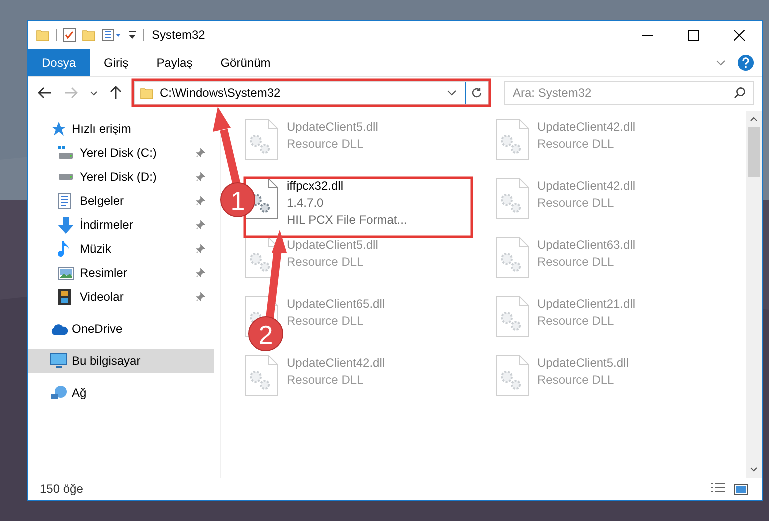 This screenshot has height=521, width=769. What do you see at coordinates (121, 393) in the screenshot?
I see `sidebar-item: Ağ` at bounding box center [121, 393].